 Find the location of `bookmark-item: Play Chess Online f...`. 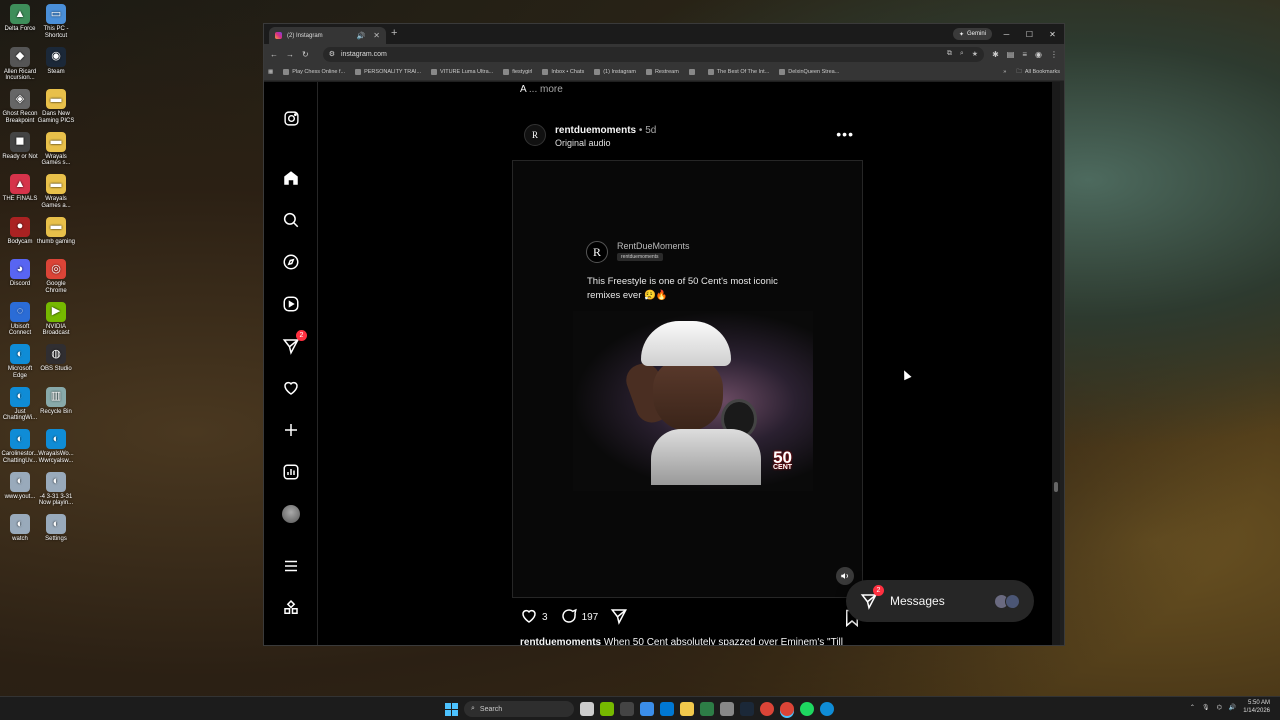

bookmark-item: Play Chess Online f... is located at coordinates (314, 72).